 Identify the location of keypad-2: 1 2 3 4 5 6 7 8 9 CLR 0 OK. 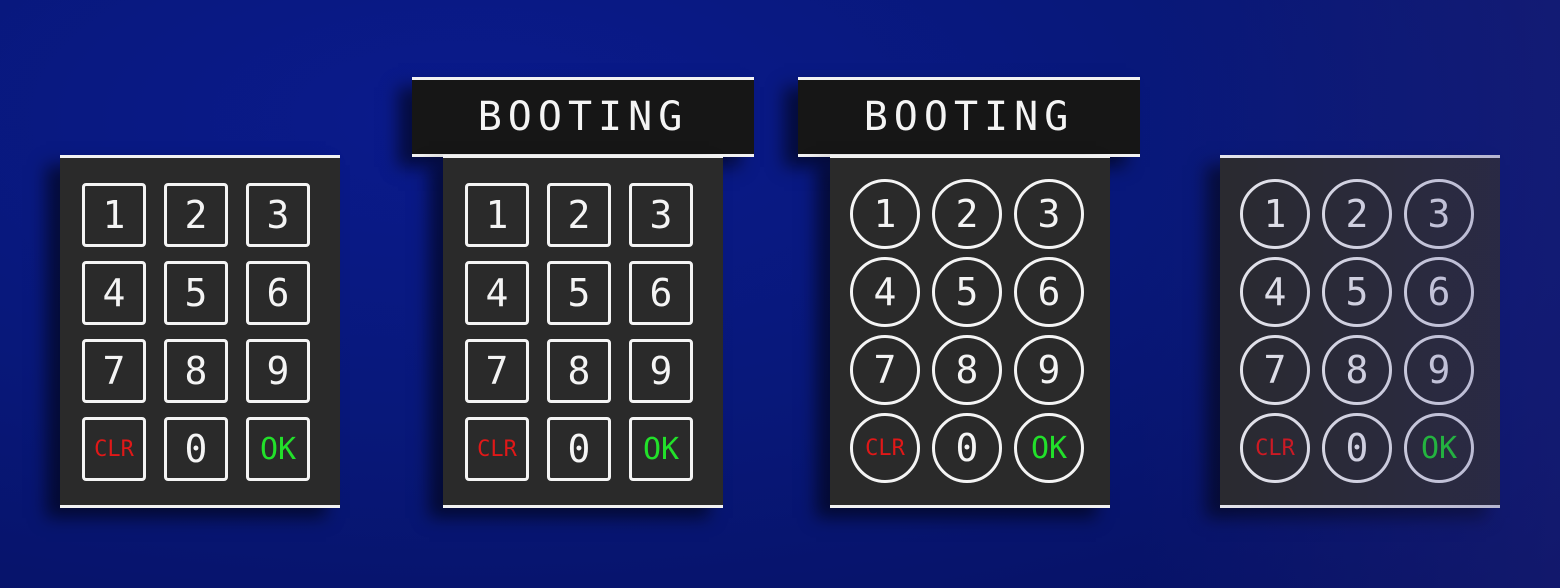
(583, 331).